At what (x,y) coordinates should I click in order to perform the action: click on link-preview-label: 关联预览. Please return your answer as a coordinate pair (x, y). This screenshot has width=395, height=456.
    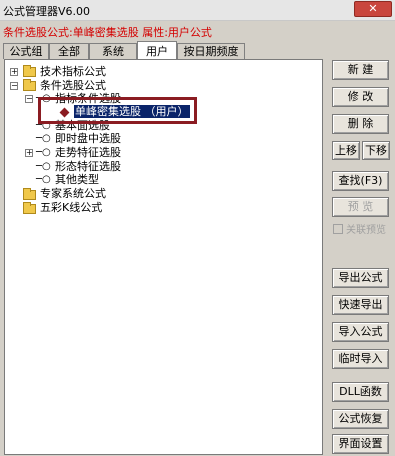
    Looking at the image, I should click on (366, 230).